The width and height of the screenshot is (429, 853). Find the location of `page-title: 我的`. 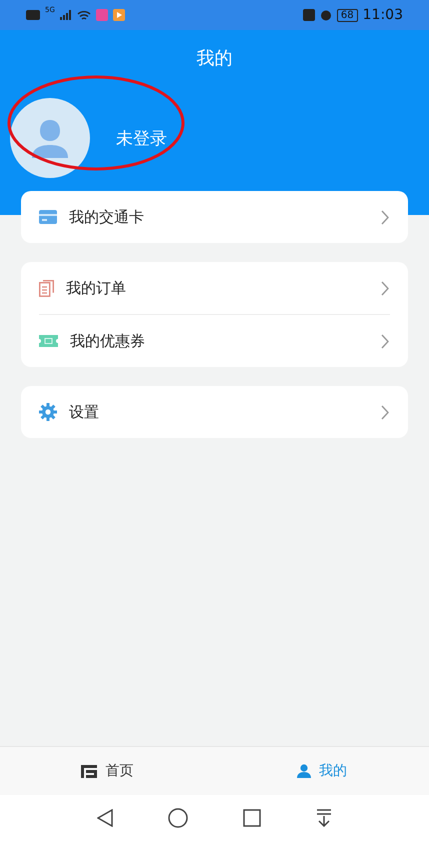

page-title: 我的 is located at coordinates (215, 58).